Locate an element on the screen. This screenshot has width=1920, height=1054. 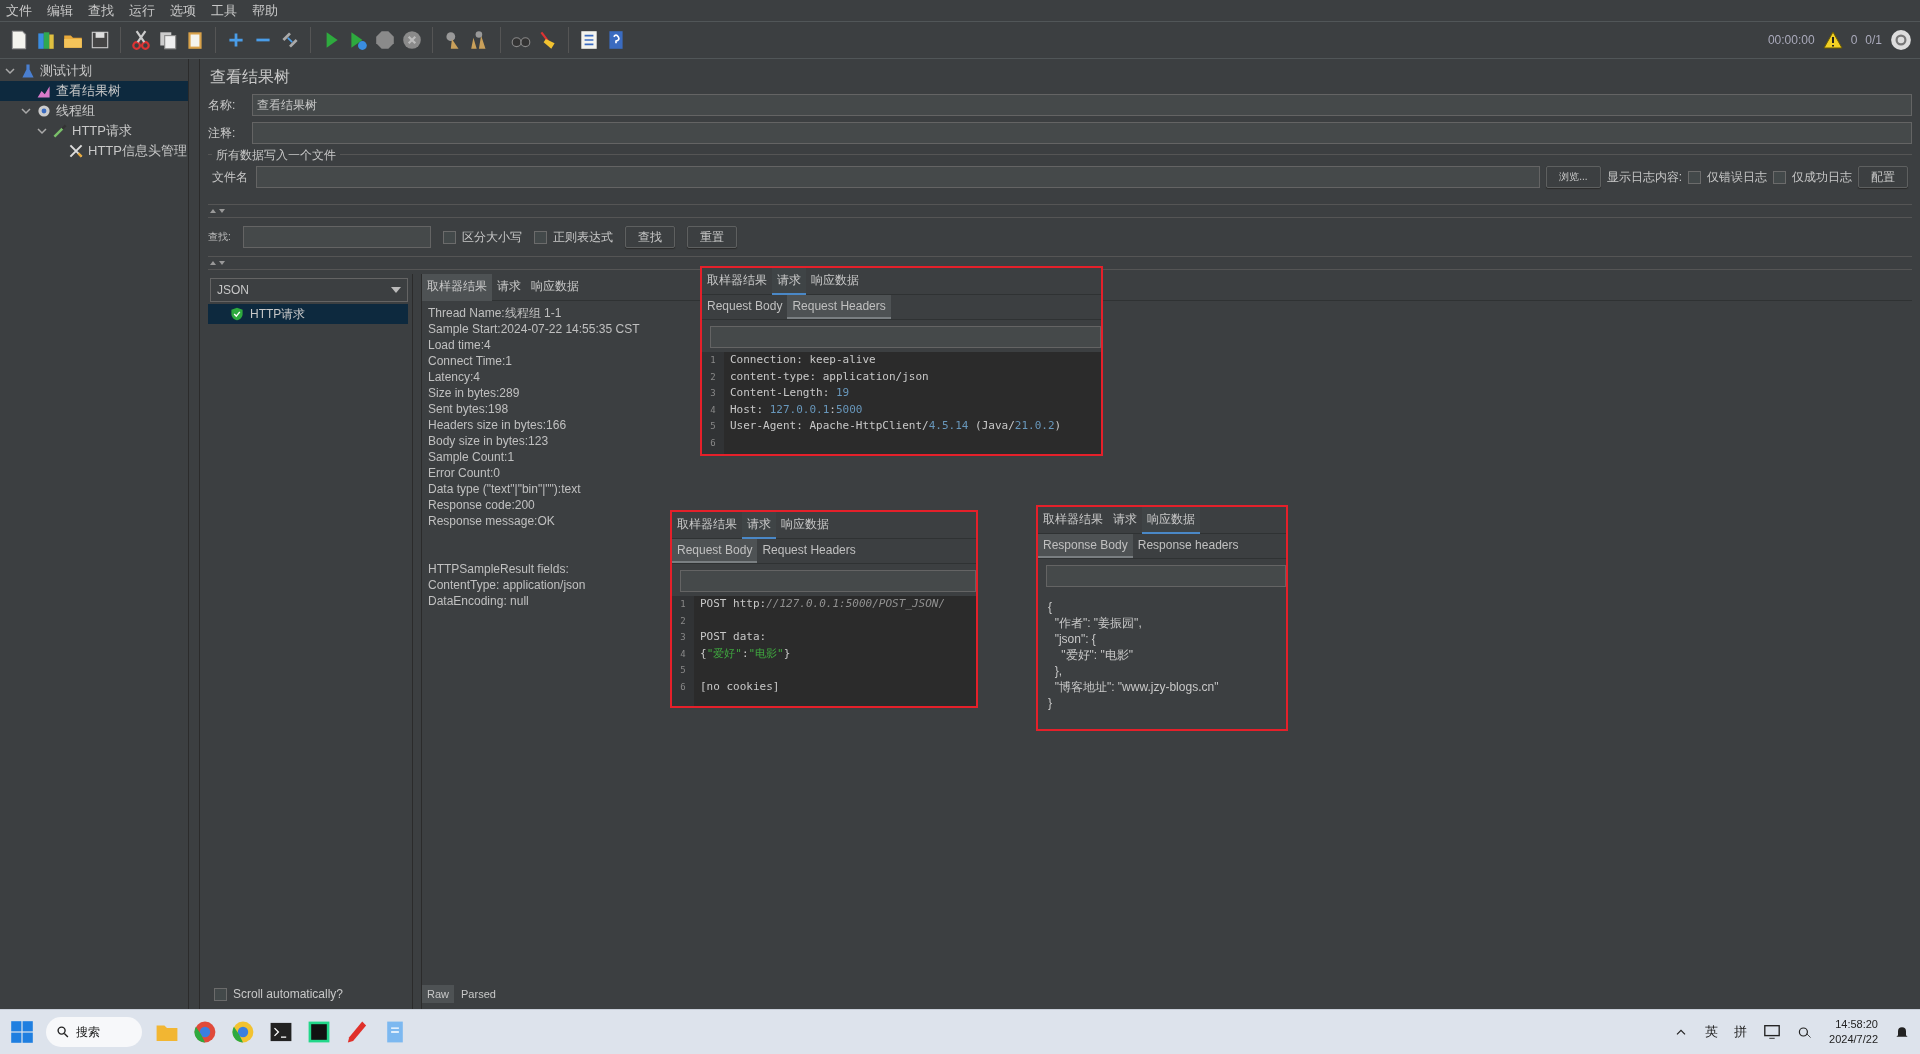
menu-item: 运行 is located at coordinates (143, 10).